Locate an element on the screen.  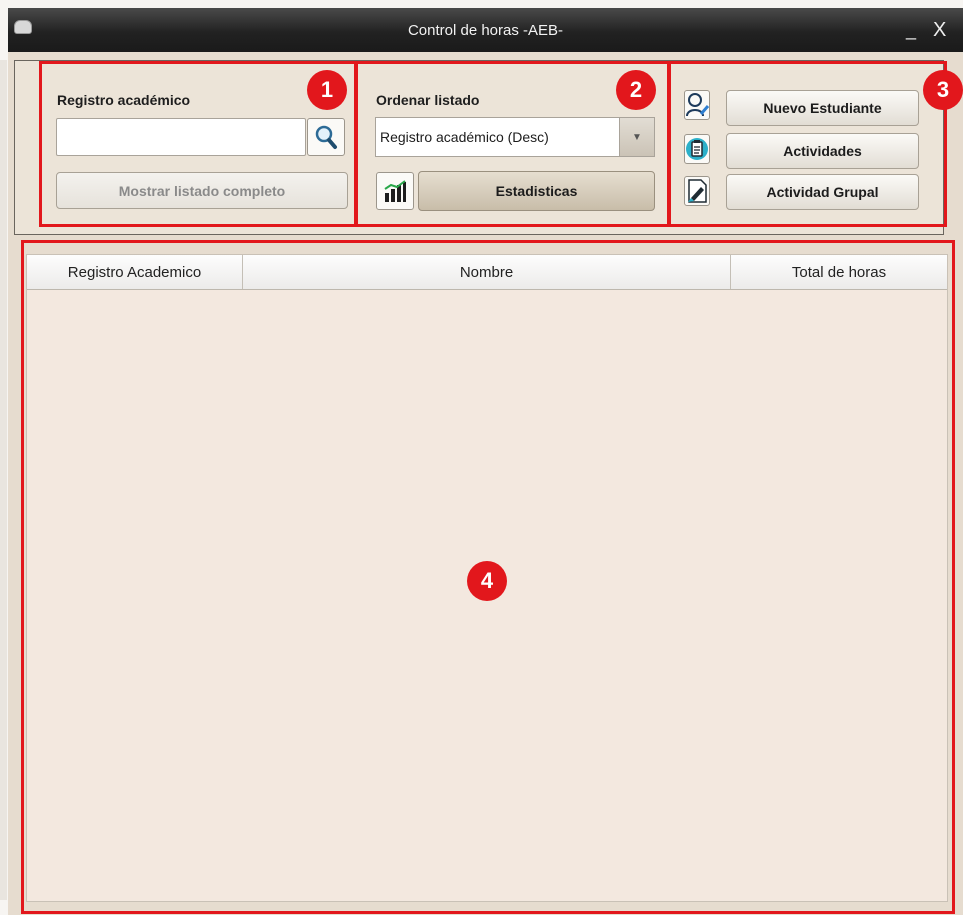
annotation-badge-2: 2 is located at coordinates (636, 90).